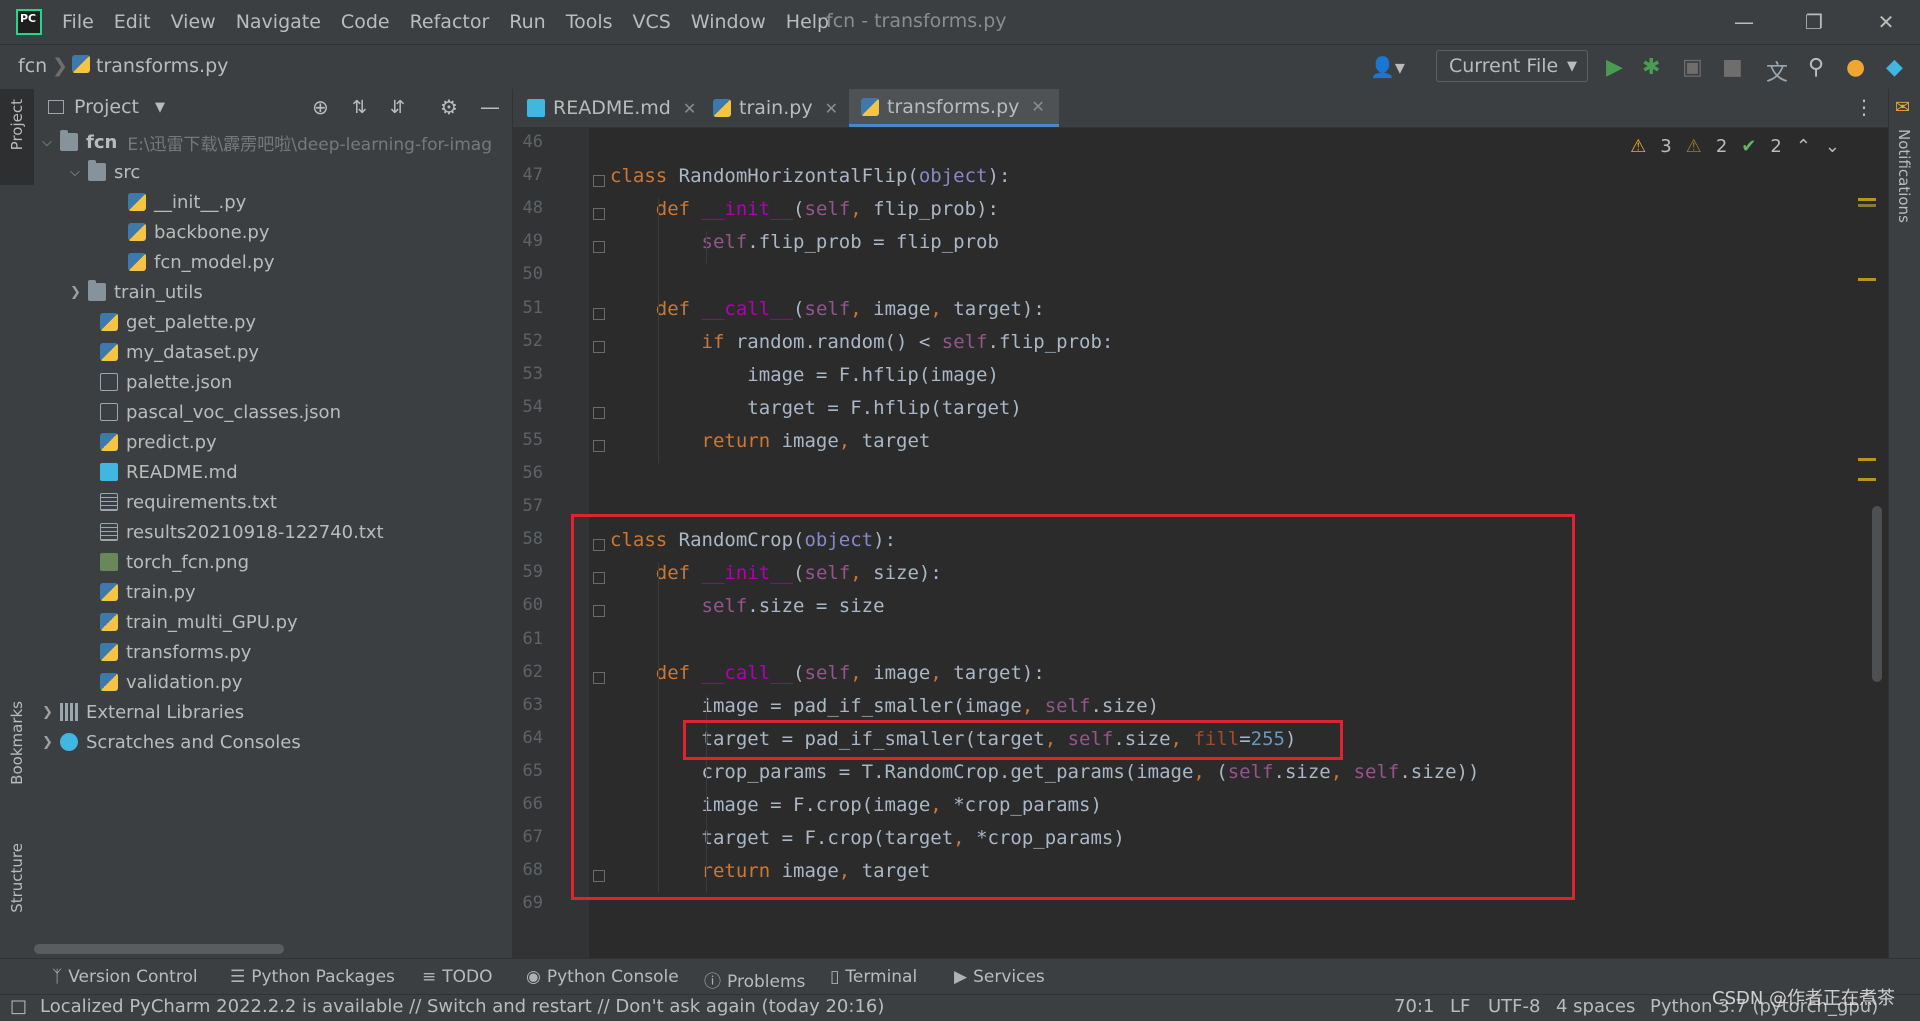 The height and width of the screenshot is (1021, 1920). Describe the element at coordinates (1651, 67) in the screenshot. I see `debug-icon: ✱` at that location.